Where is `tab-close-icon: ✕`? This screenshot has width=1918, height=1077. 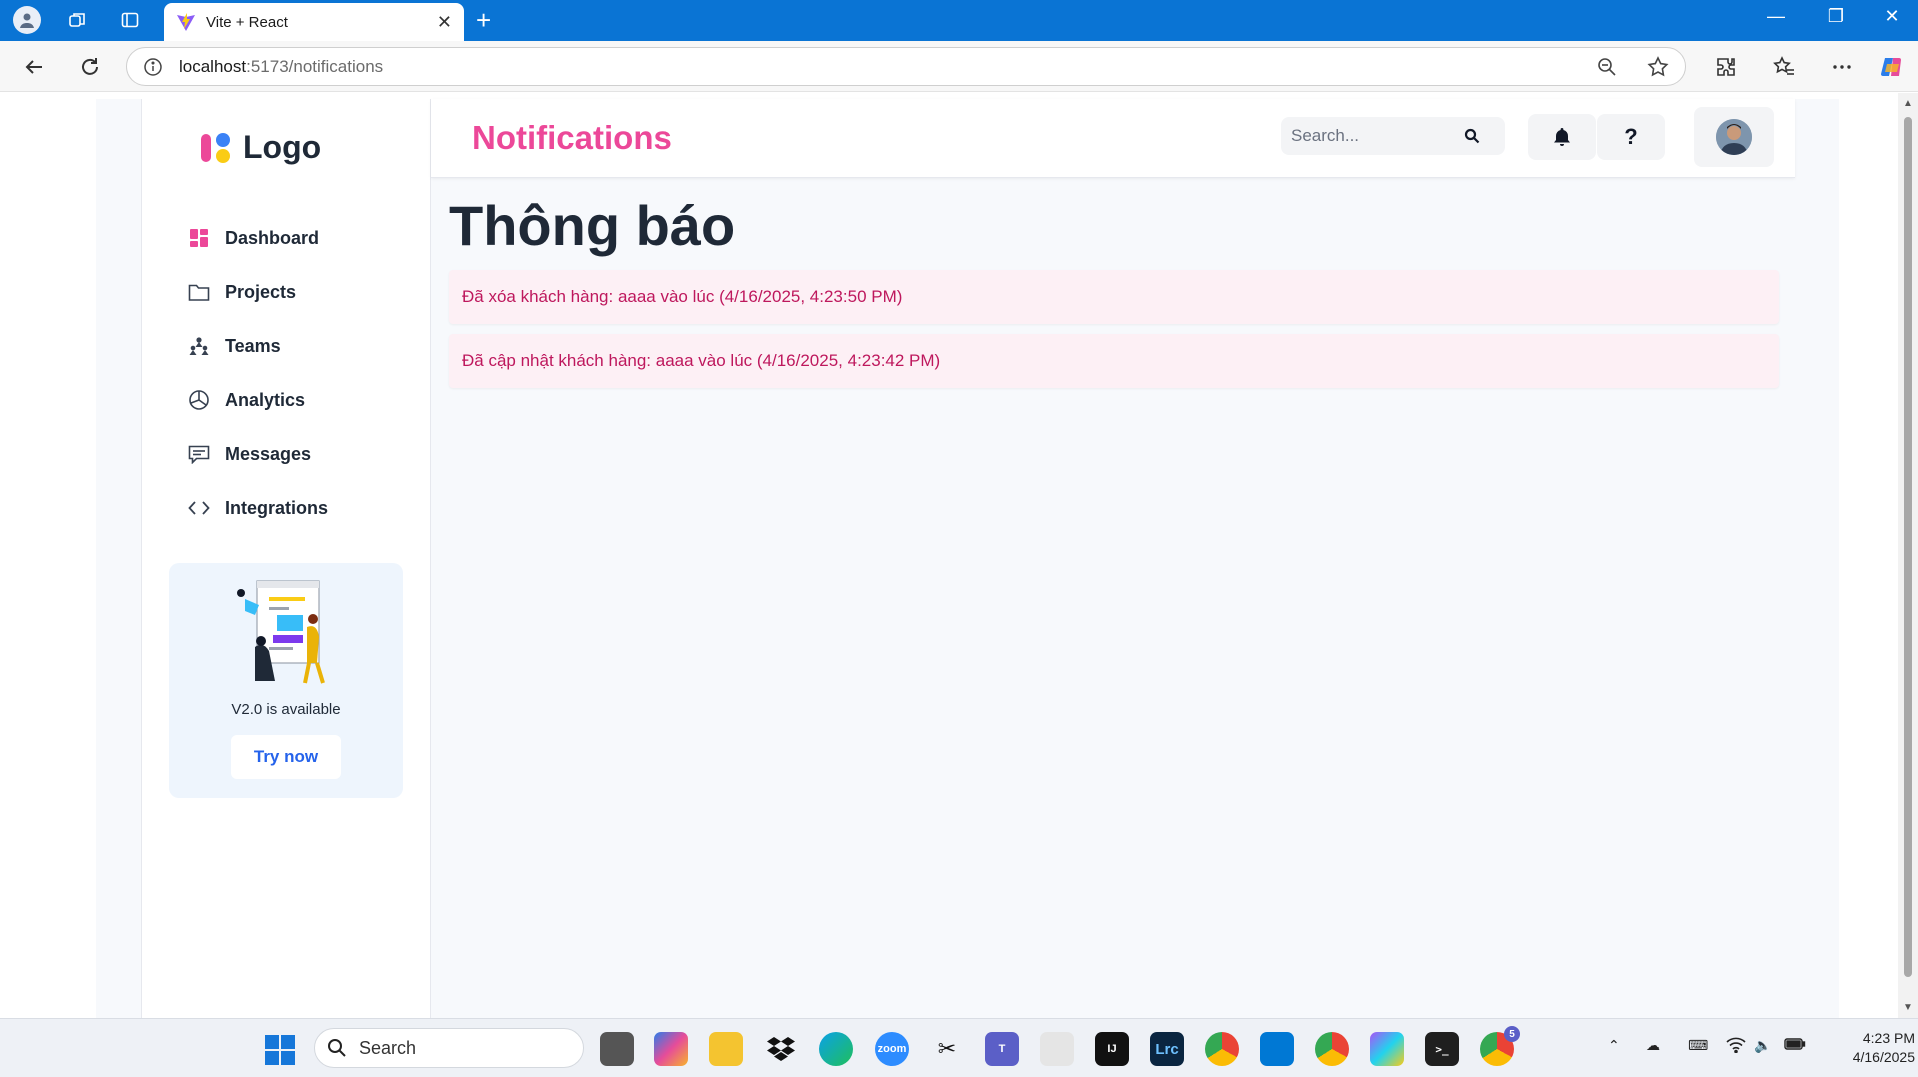
tab-close-icon: ✕ is located at coordinates (444, 22).